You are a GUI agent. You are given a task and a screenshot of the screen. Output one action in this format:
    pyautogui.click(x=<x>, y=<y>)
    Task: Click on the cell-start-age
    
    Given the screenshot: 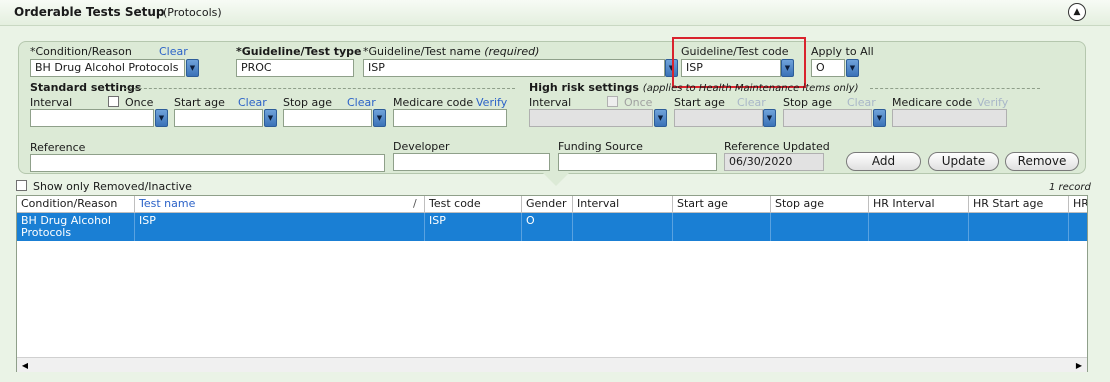 What is the action you would take?
    pyautogui.click(x=722, y=227)
    